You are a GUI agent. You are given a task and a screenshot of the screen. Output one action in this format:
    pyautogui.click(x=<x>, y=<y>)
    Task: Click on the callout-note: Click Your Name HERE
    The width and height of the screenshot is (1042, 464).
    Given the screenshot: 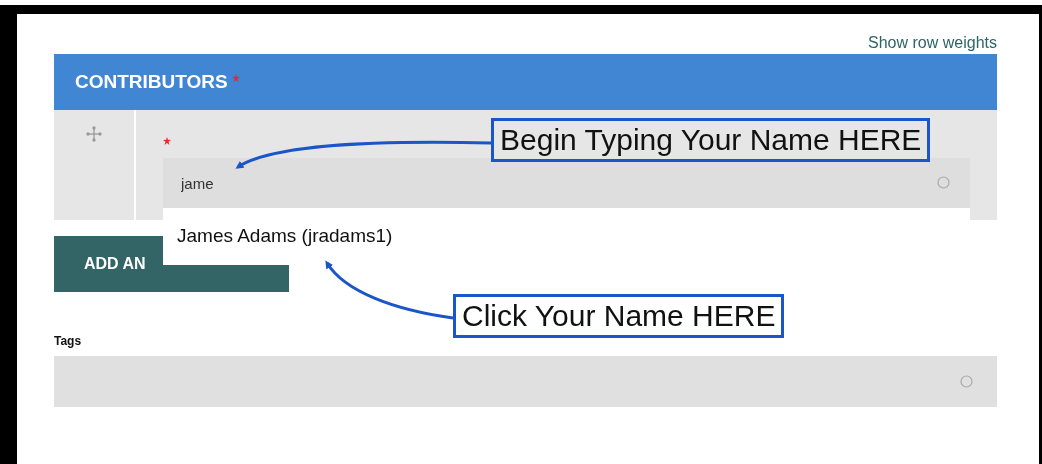 What is the action you would take?
    pyautogui.click(x=619, y=316)
    